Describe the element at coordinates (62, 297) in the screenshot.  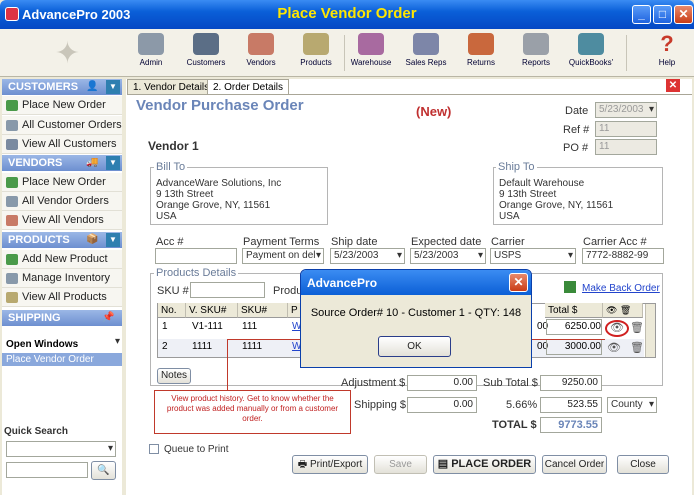
I see `sidebar-view-products: View All Products` at that location.